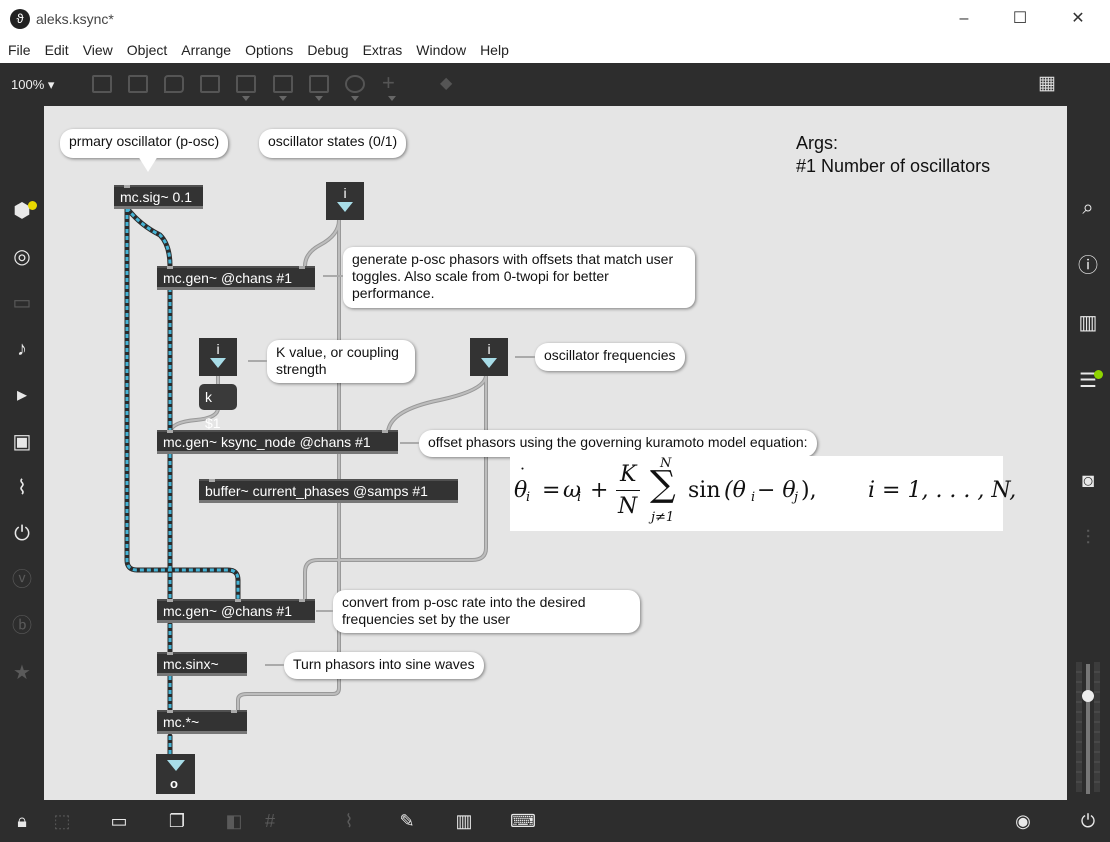  Describe the element at coordinates (528, 497) in the screenshot. I see `eq-sub-i: i` at that location.